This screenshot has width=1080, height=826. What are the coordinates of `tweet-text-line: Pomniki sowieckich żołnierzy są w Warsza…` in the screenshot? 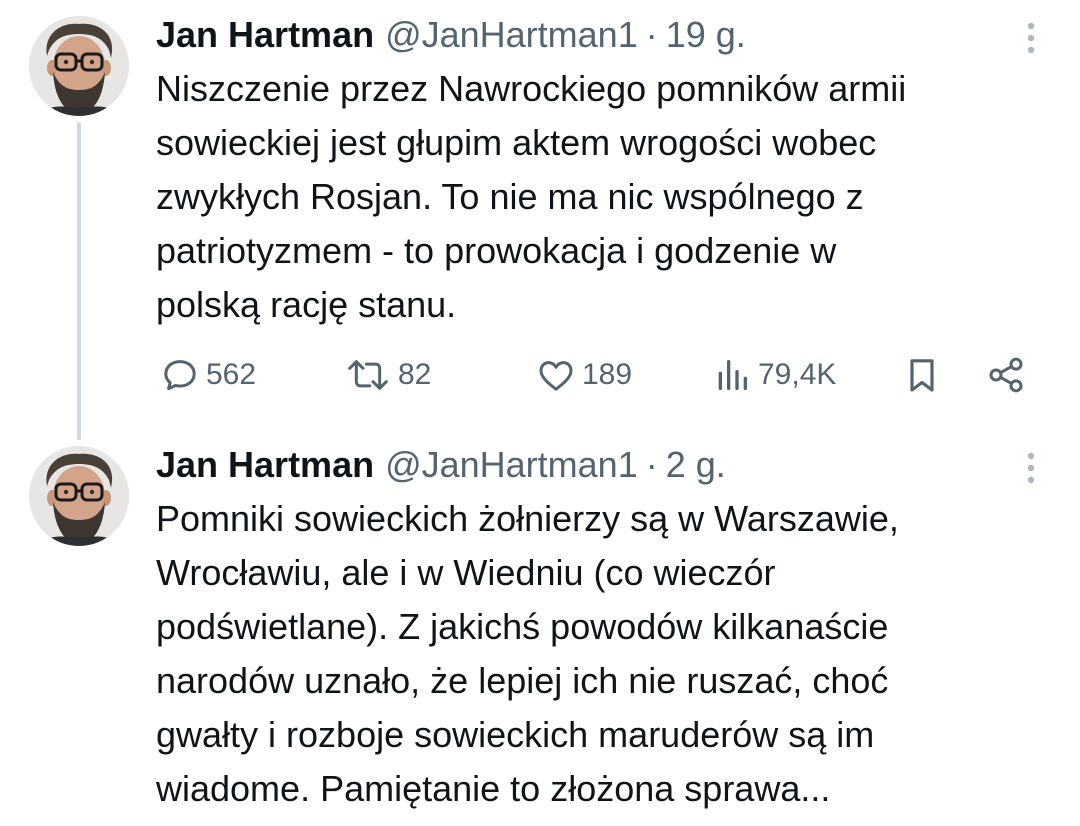 It's located at (527, 518).